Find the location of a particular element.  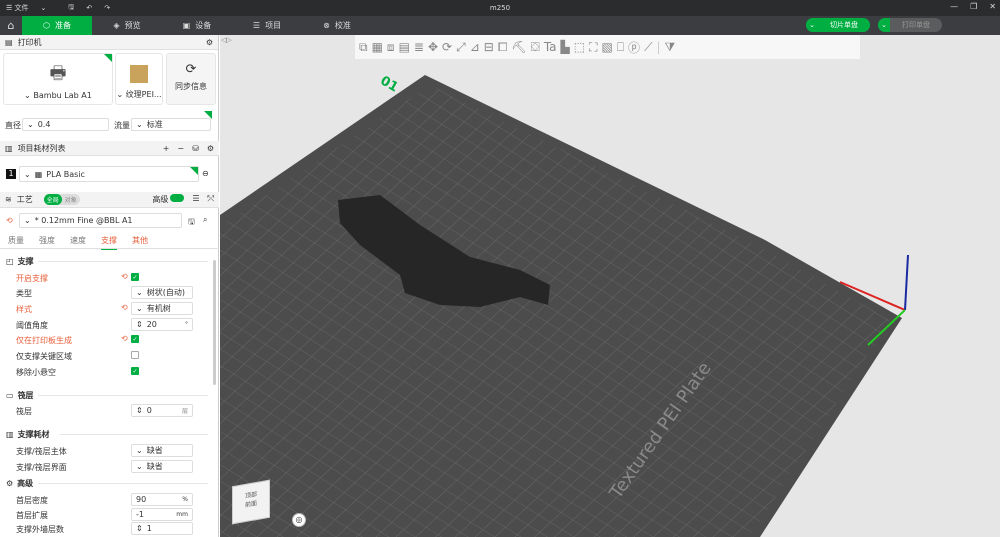

plate-view-icon: ⓟ is located at coordinates (634, 47).